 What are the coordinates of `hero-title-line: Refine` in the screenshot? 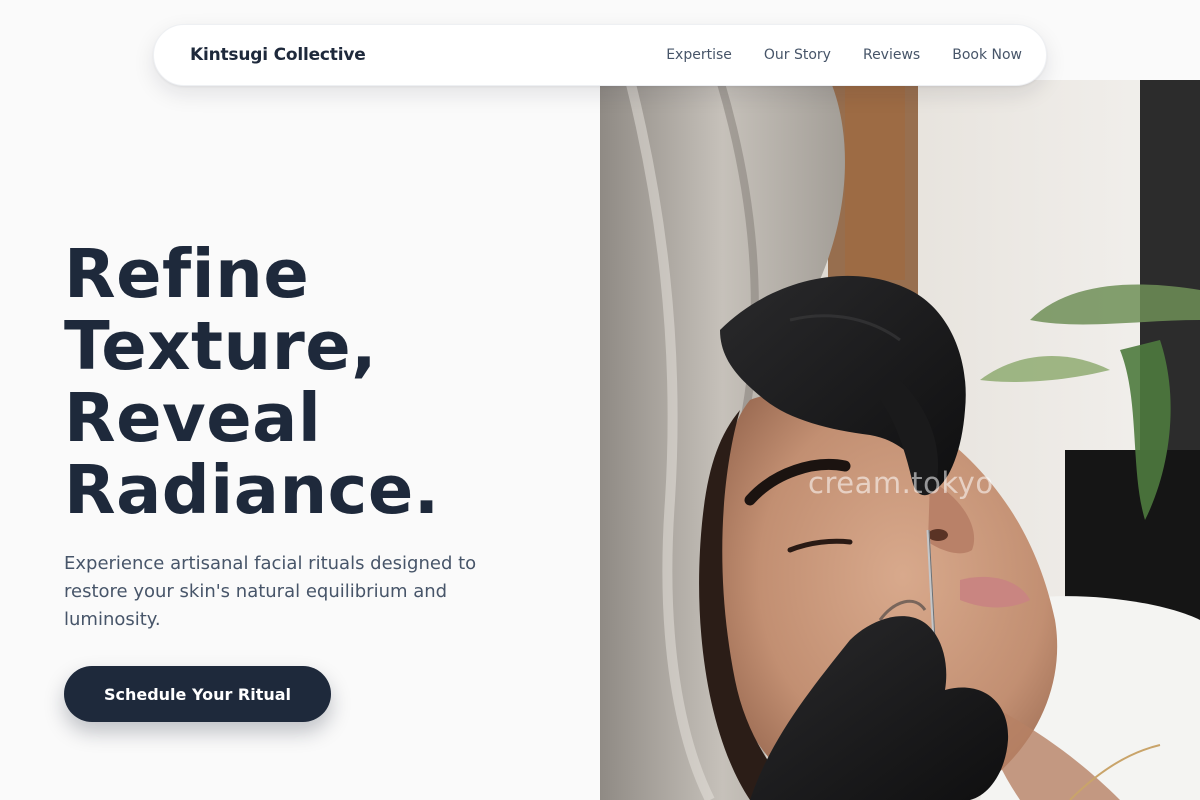 It's located at (187, 274).